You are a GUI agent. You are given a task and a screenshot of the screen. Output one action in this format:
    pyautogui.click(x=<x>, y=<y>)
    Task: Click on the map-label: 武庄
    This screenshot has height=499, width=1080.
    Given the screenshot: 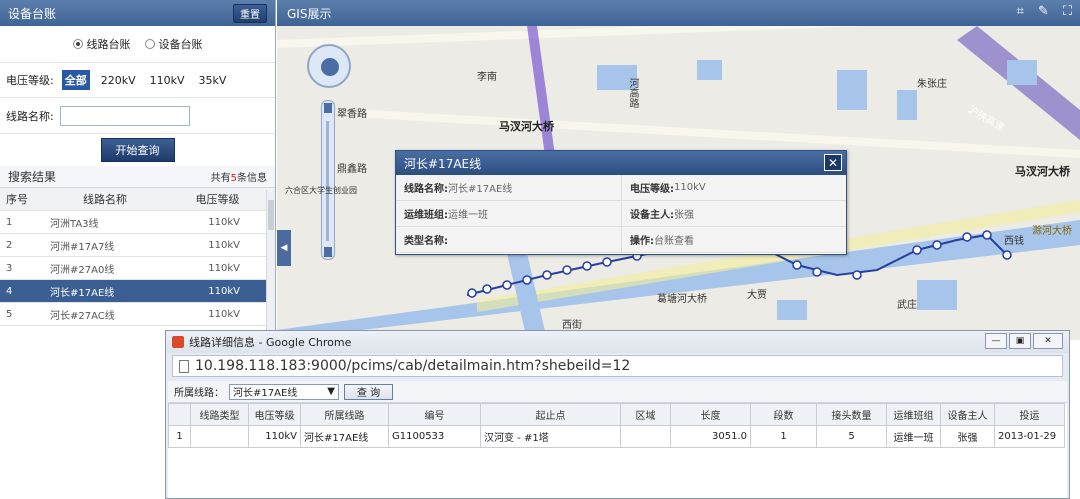 What is the action you would take?
    pyautogui.click(x=907, y=305)
    